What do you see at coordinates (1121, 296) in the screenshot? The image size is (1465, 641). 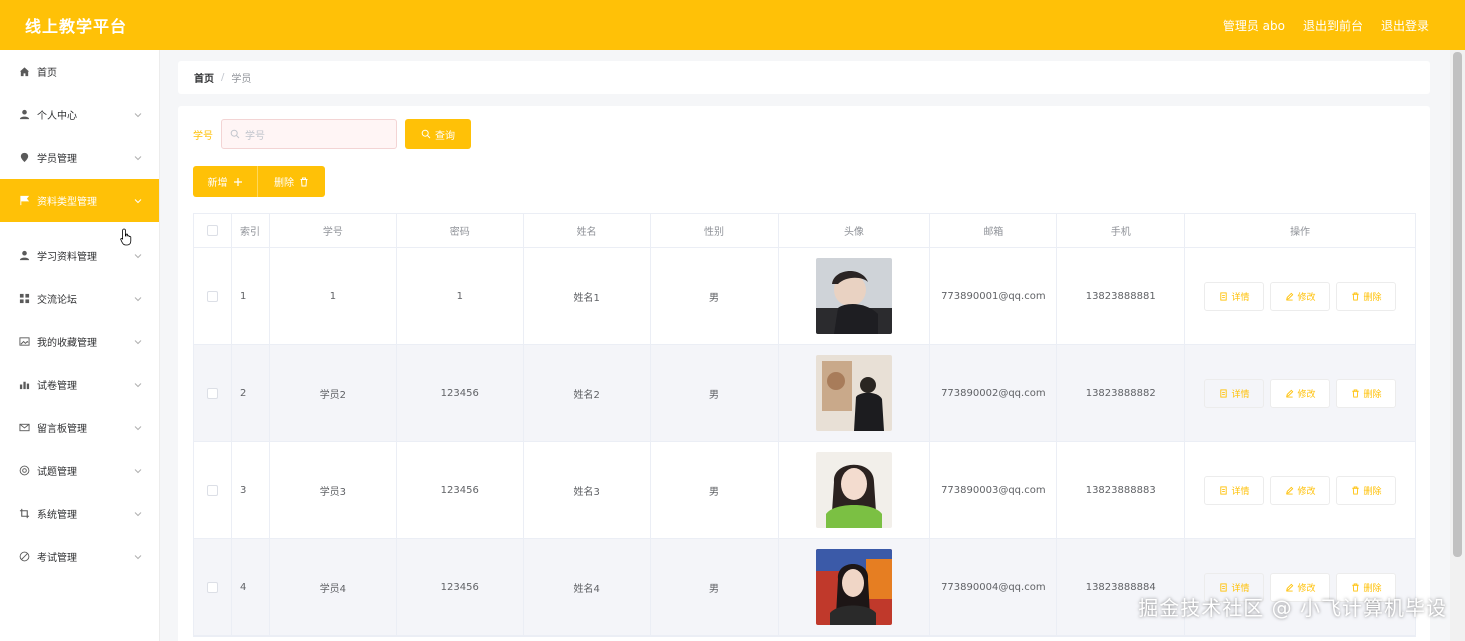 I see `cell-phone: 13823888881` at bounding box center [1121, 296].